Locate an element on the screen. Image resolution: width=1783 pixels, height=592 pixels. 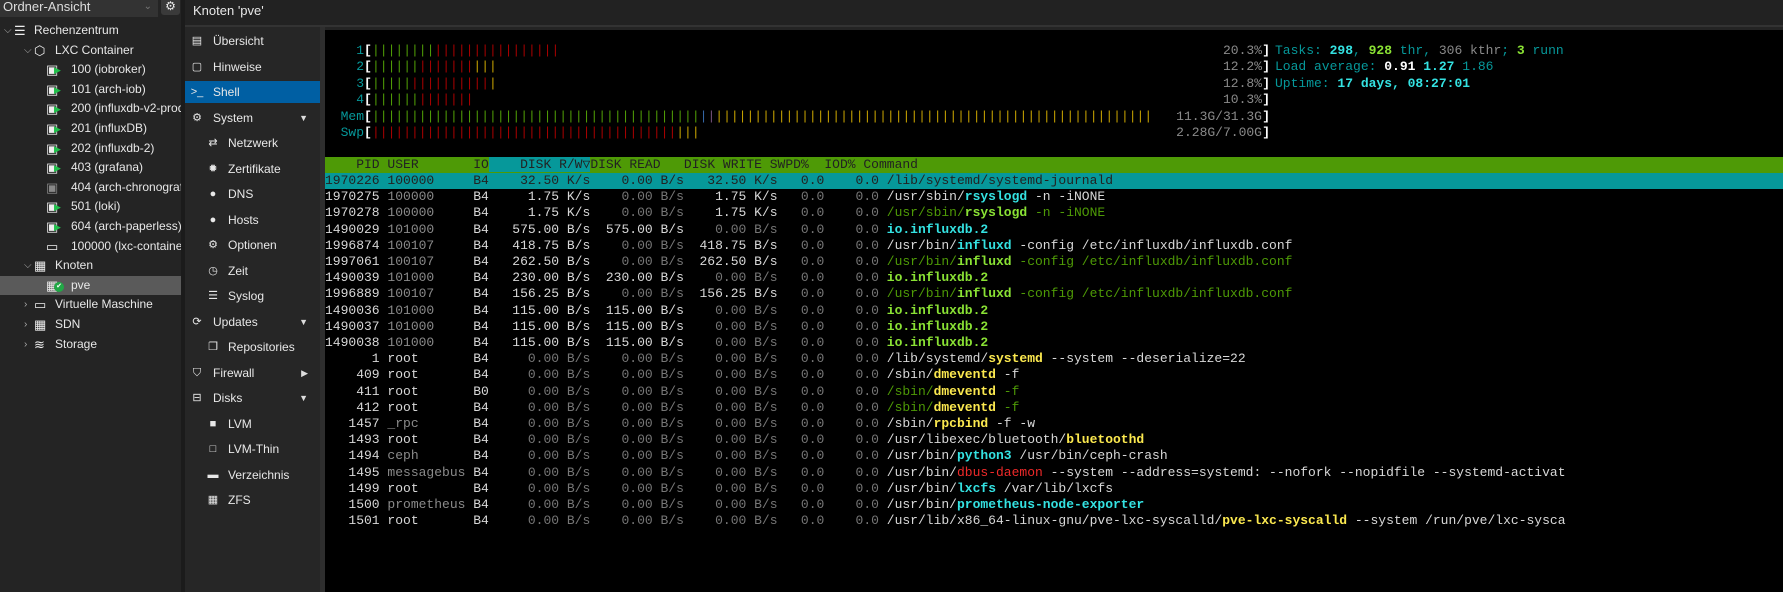
tree-item: ▣ ▶ 501 (loki) is located at coordinates (90, 206).